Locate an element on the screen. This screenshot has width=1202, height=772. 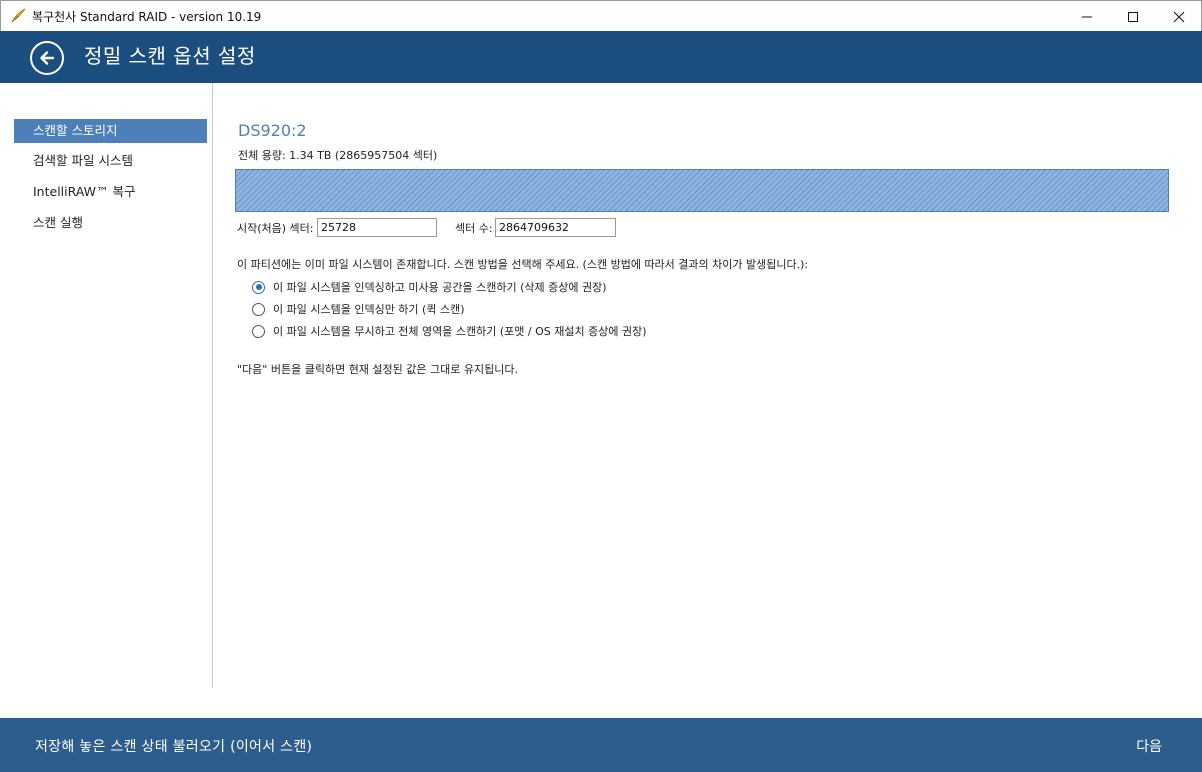
partition-range-bar is located at coordinates (702, 190).